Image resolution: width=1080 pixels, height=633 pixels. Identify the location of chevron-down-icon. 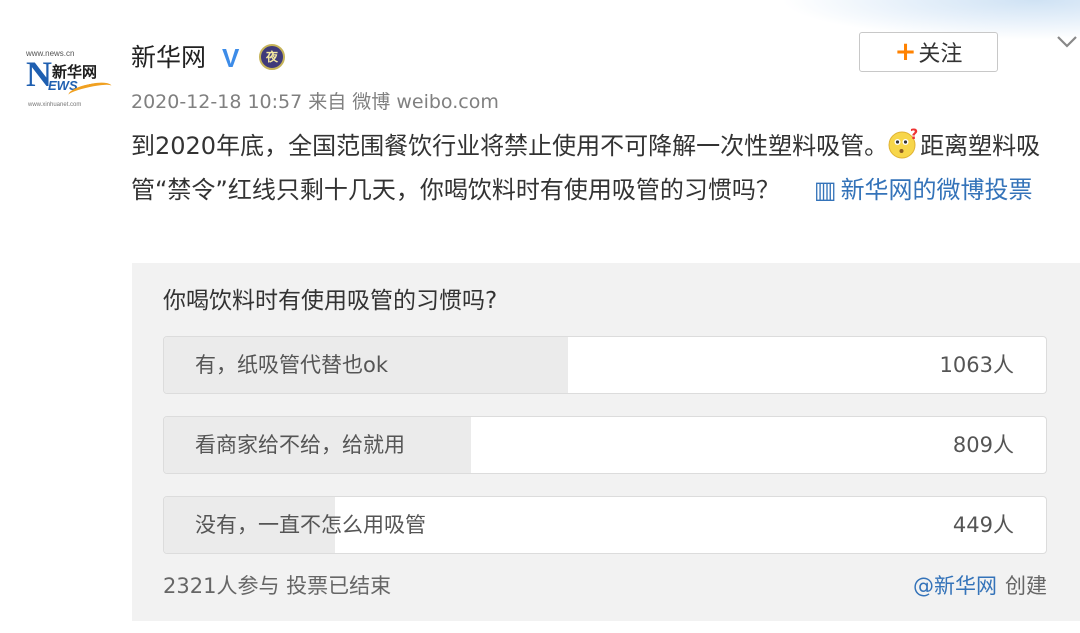
(1067, 42).